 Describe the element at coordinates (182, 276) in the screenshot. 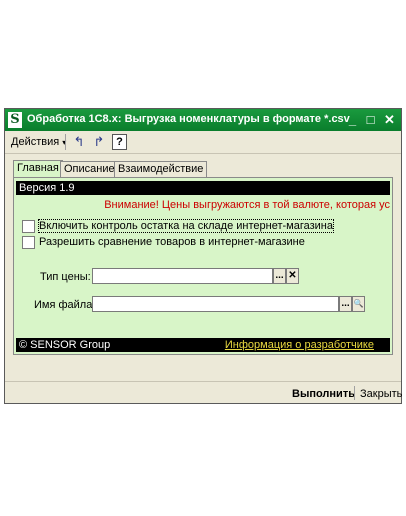

I see `price-type-input` at that location.